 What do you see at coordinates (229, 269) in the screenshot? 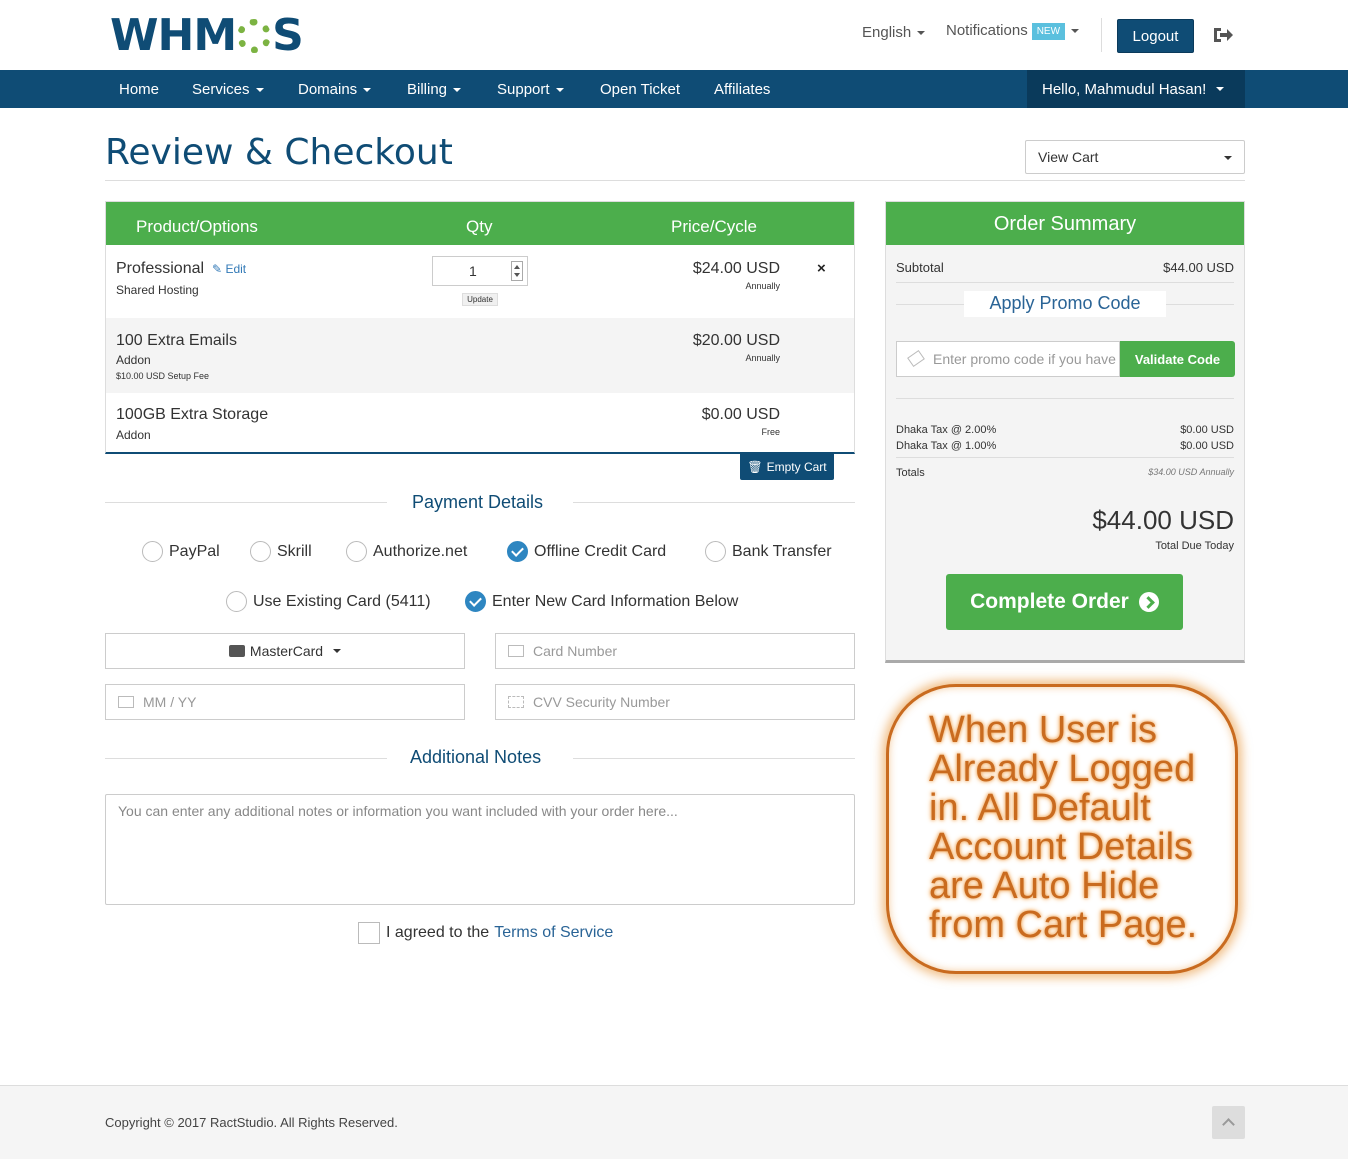
I see `edit-link: ✎ Edit` at bounding box center [229, 269].